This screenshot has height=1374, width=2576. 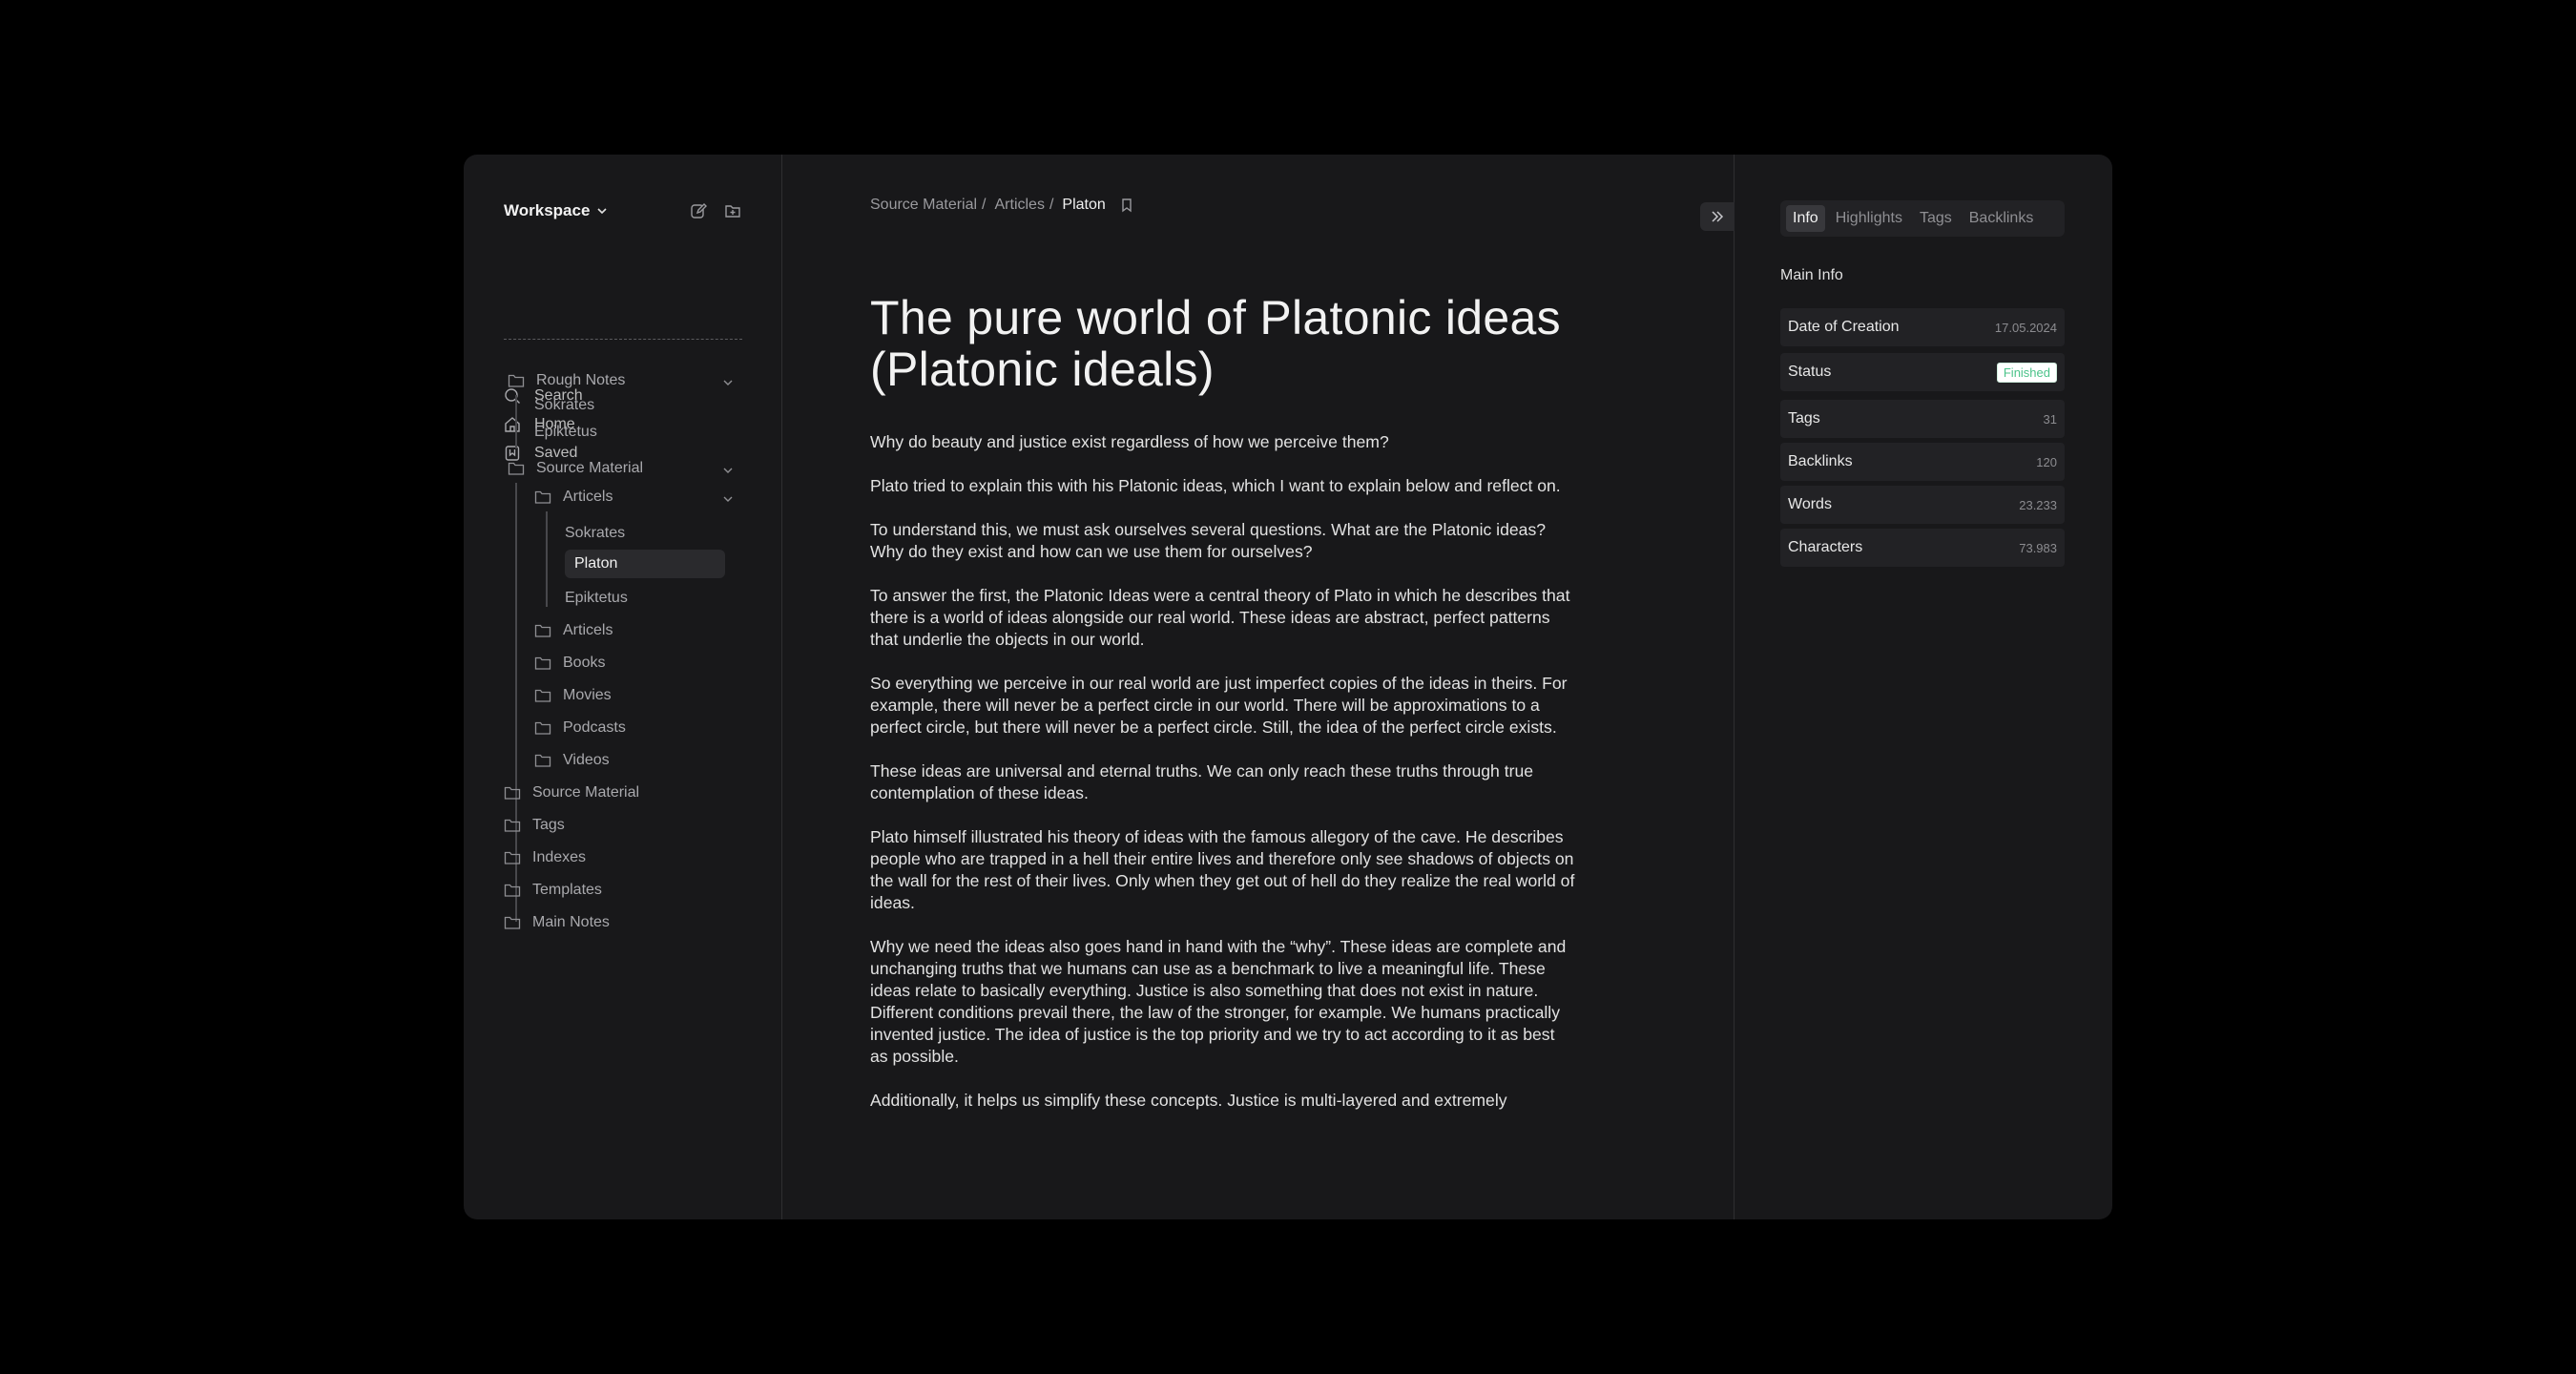 I want to click on workspace-actions, so click(x=715, y=211).